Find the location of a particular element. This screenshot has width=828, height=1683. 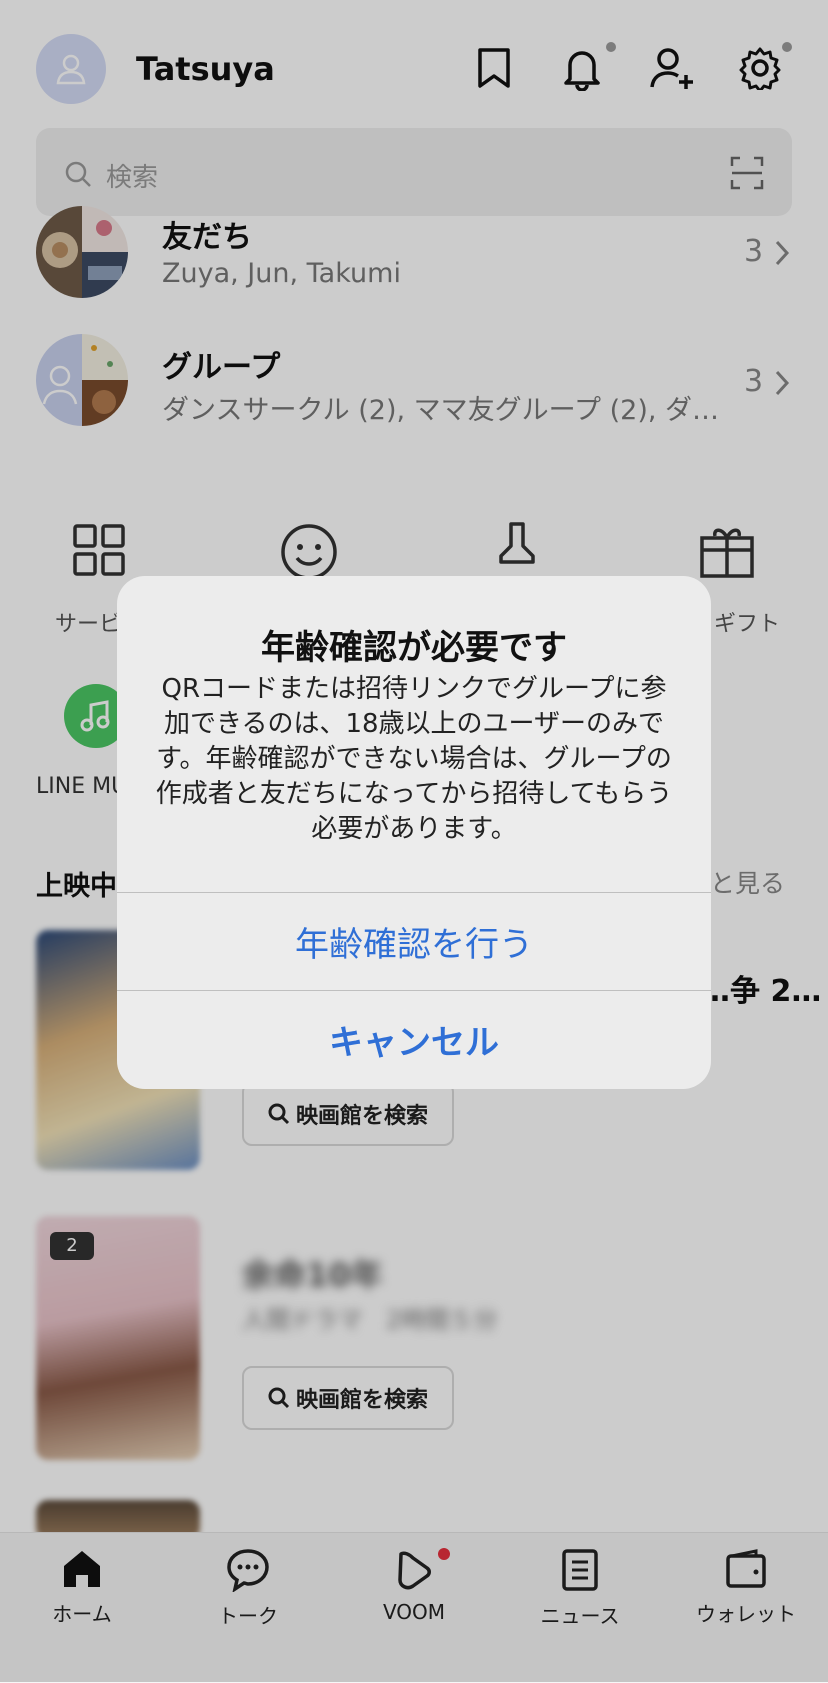

cancel-button: キャンセル is located at coordinates (414, 1039).